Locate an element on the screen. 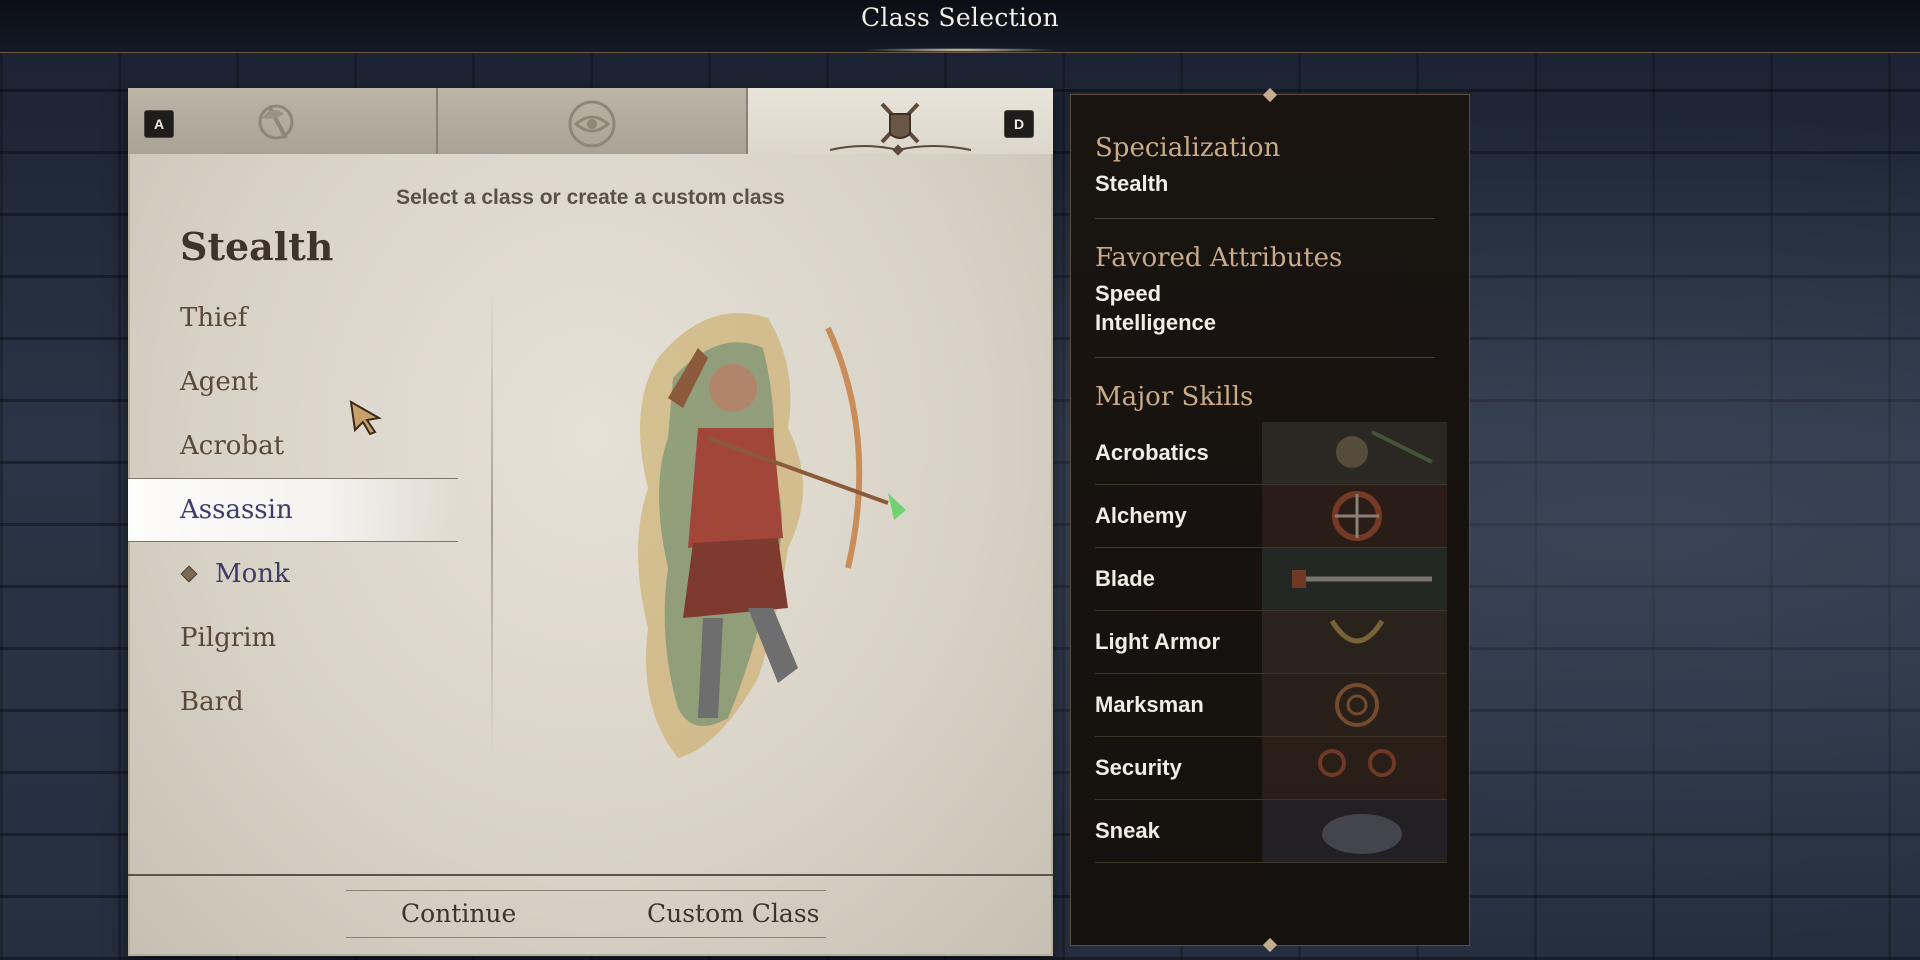 The image size is (1920, 960). skill-label: Alchemy is located at coordinates (1141, 515).